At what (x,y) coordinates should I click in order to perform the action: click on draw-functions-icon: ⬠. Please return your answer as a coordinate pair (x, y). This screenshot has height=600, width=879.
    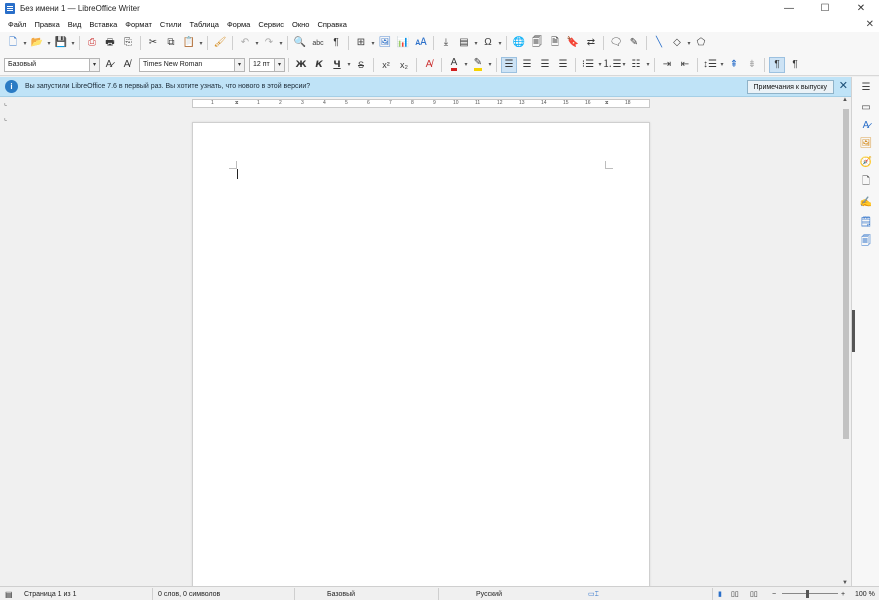
    Looking at the image, I should click on (701, 43).